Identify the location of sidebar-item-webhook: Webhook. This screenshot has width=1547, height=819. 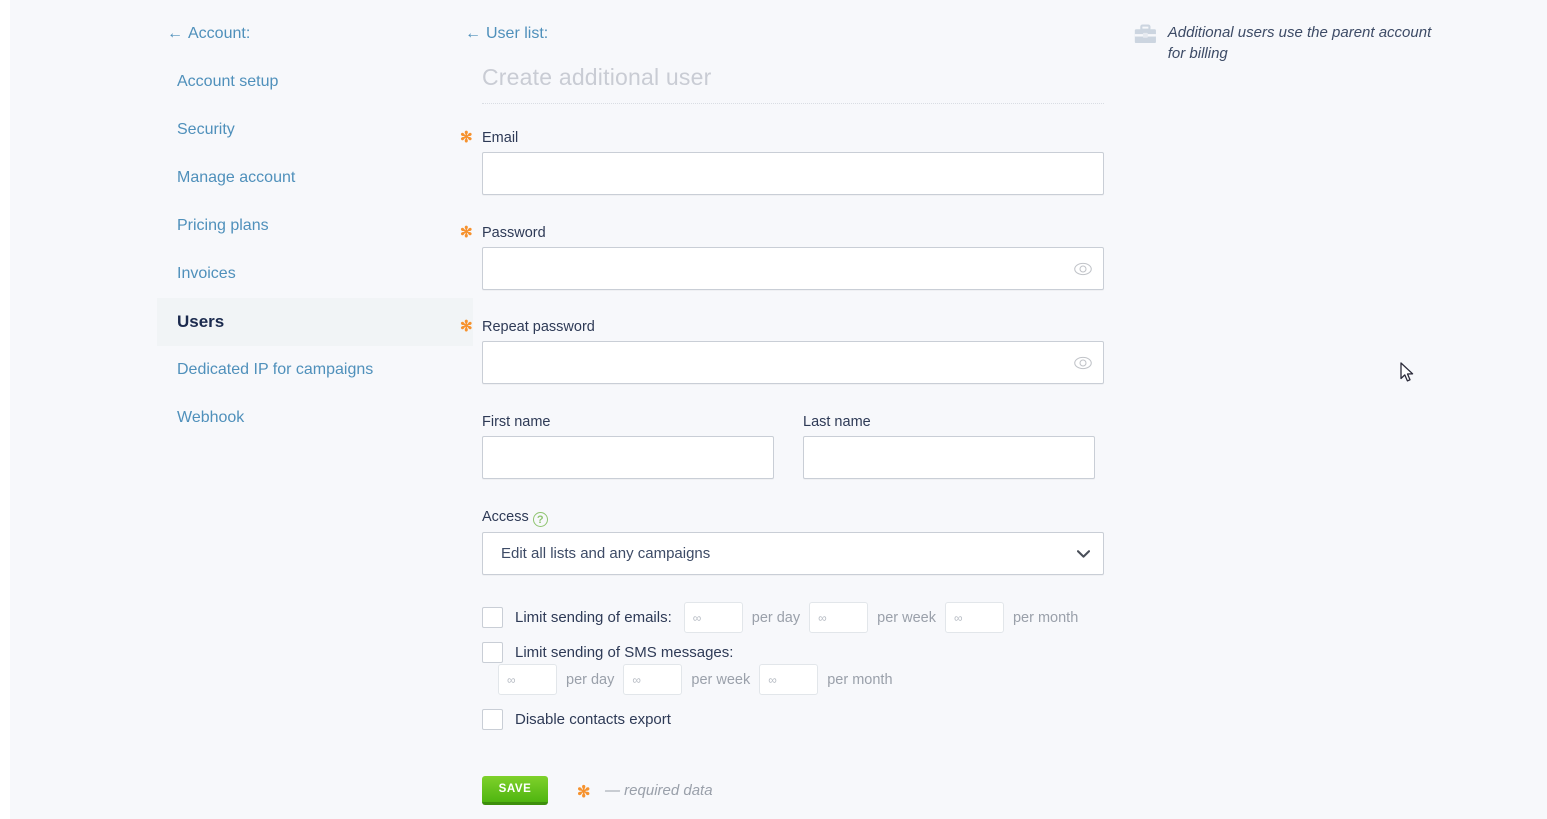
(315, 418).